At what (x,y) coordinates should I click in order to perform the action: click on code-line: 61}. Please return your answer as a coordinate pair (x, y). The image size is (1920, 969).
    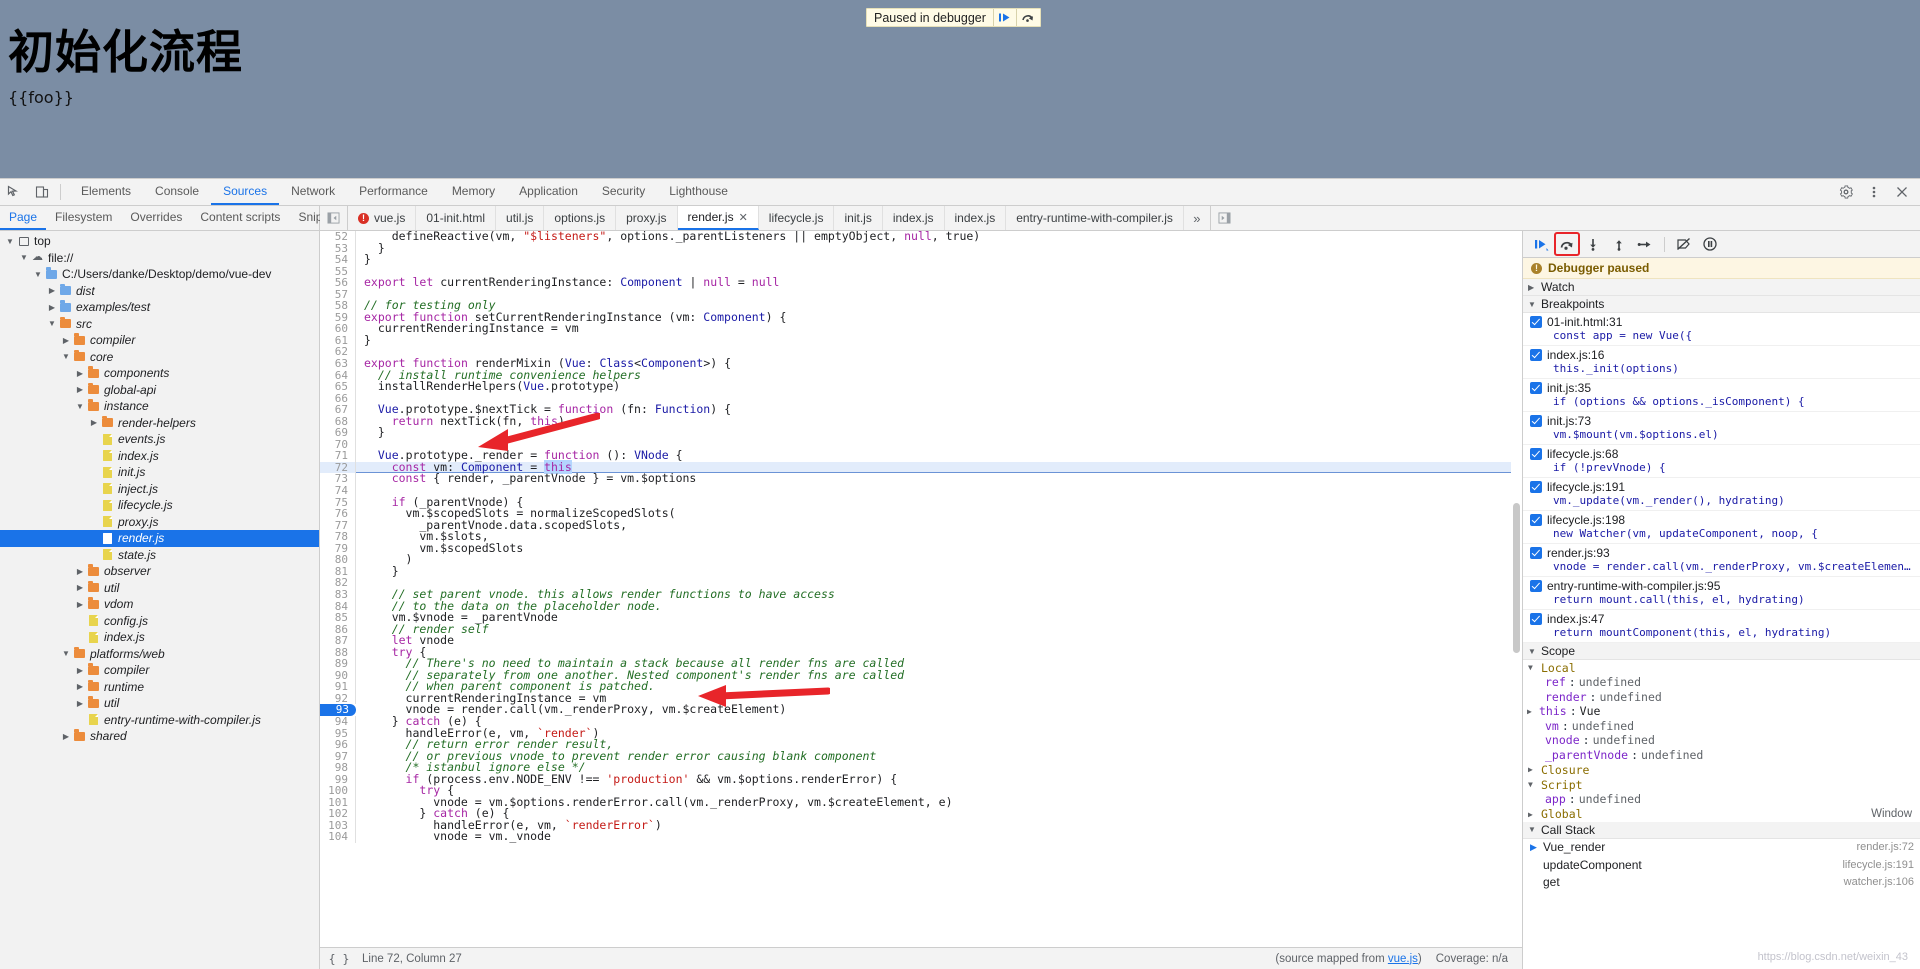
    Looking at the image, I should click on (921, 340).